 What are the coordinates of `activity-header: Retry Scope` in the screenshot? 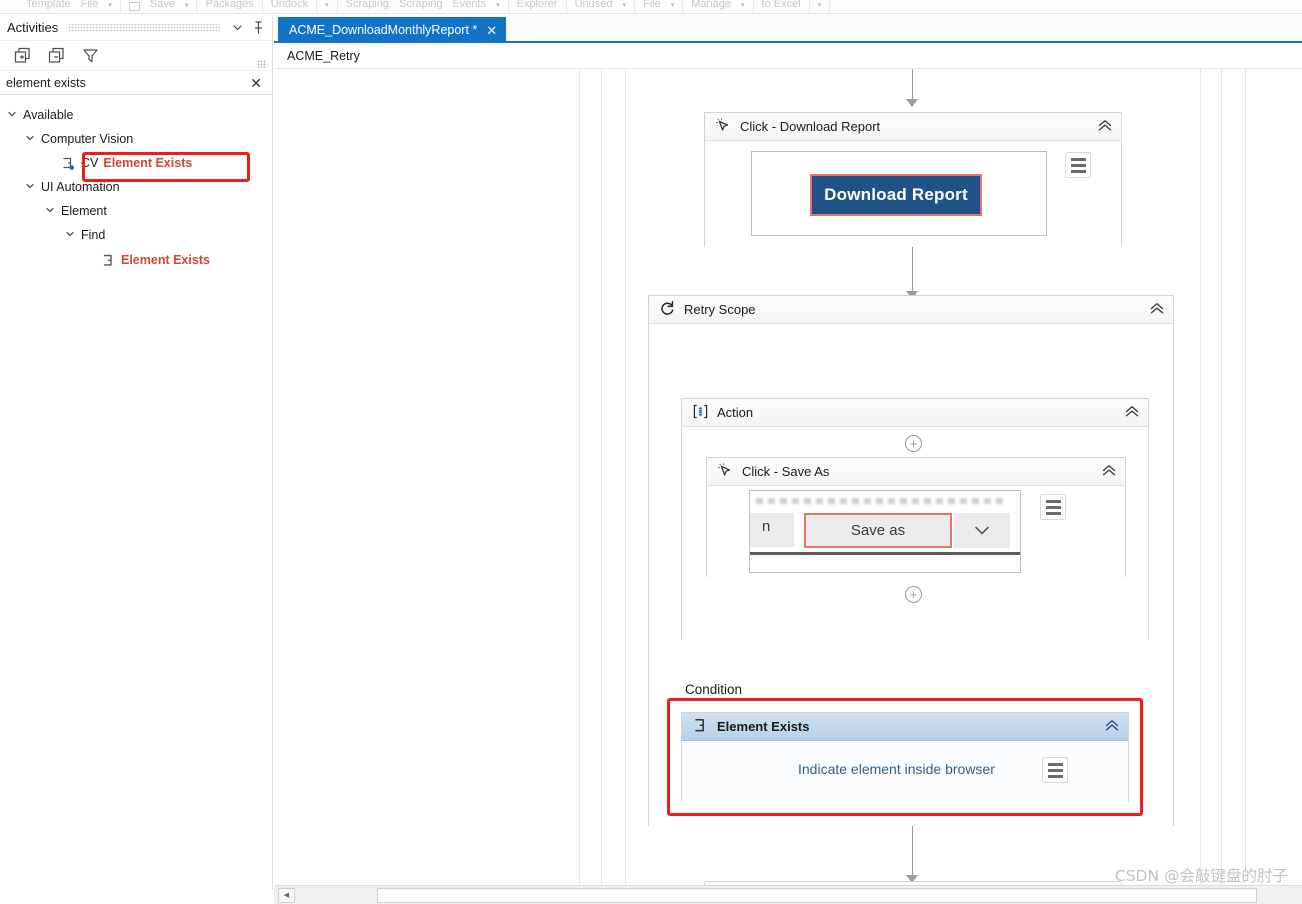 It's located at (911, 310).